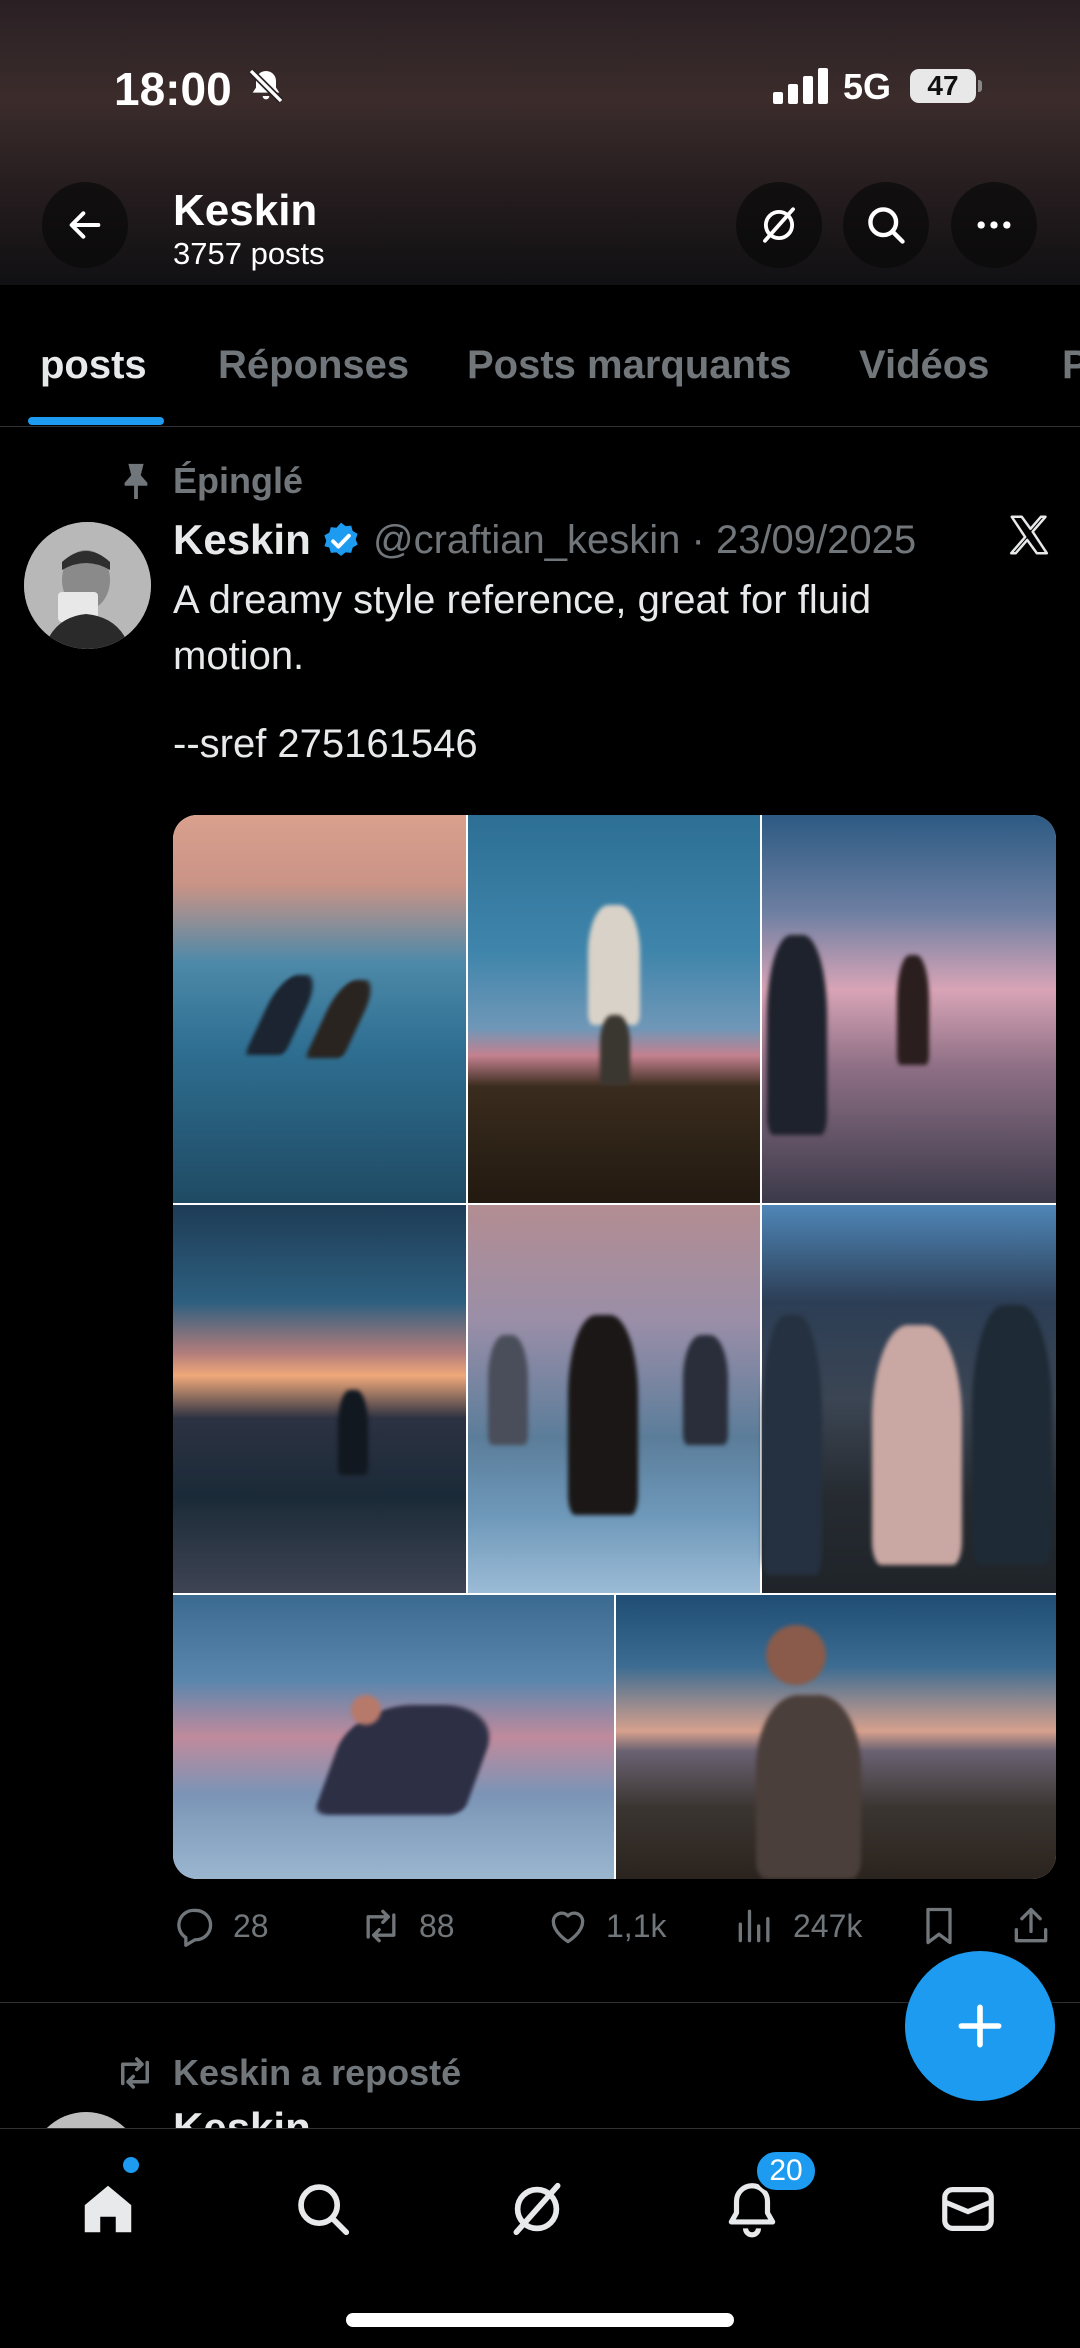 The width and height of the screenshot is (1080, 2348). I want to click on nav-search, so click(323, 2209).